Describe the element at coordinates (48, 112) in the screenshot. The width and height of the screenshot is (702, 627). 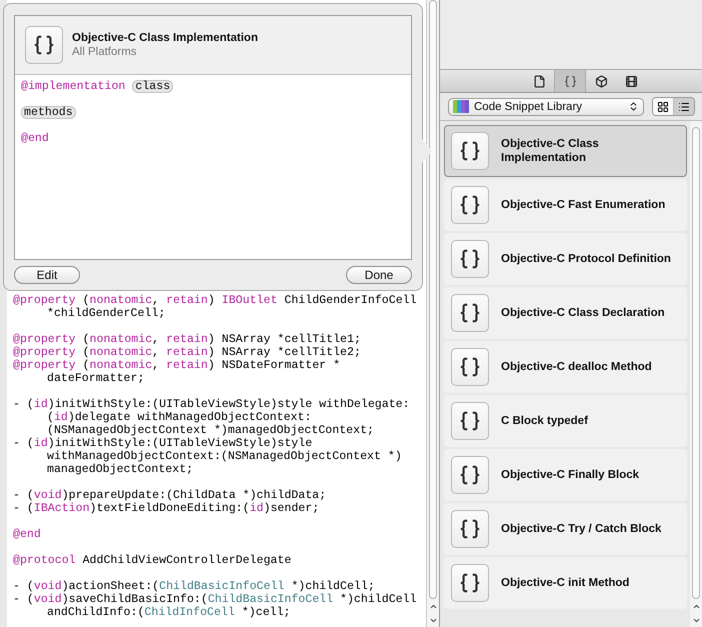
I see `placeholder-token: methods` at that location.